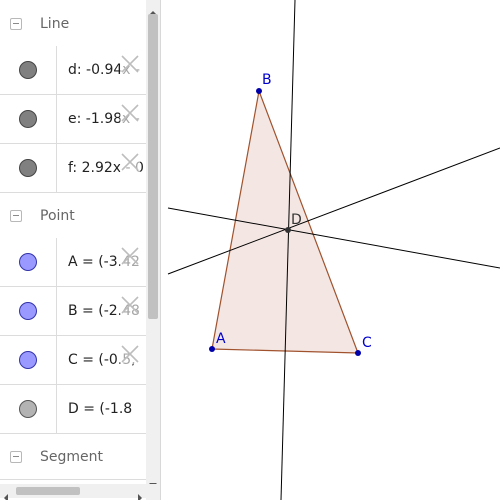 The image size is (500, 500). What do you see at coordinates (6, 493) in the screenshot?
I see `scroll-left-arrow-icon` at bounding box center [6, 493].